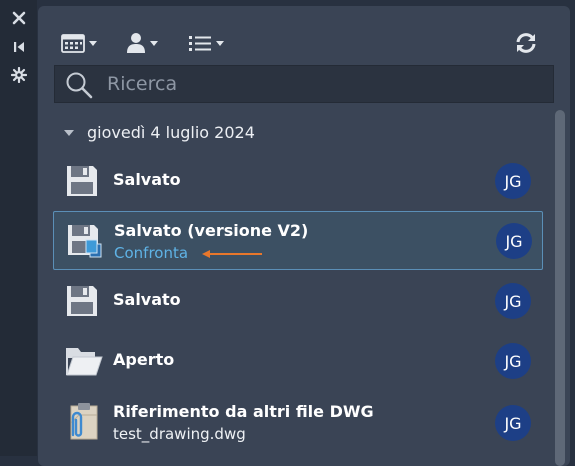 This screenshot has width=575, height=466. Describe the element at coordinates (200, 43) in the screenshot. I see `list-icon` at that location.